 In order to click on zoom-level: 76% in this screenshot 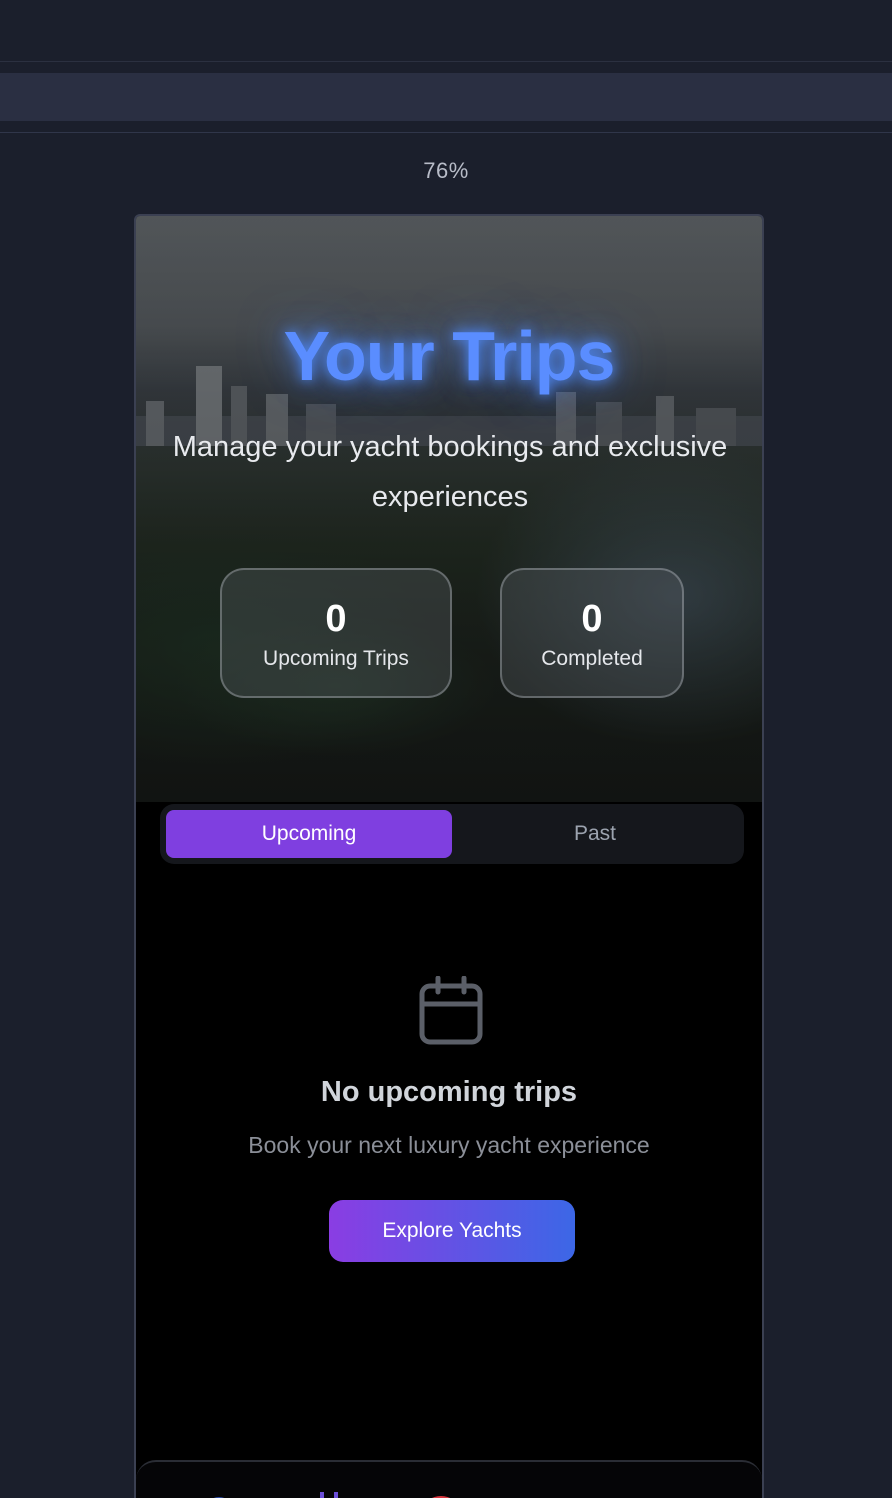, I will do `click(446, 170)`.